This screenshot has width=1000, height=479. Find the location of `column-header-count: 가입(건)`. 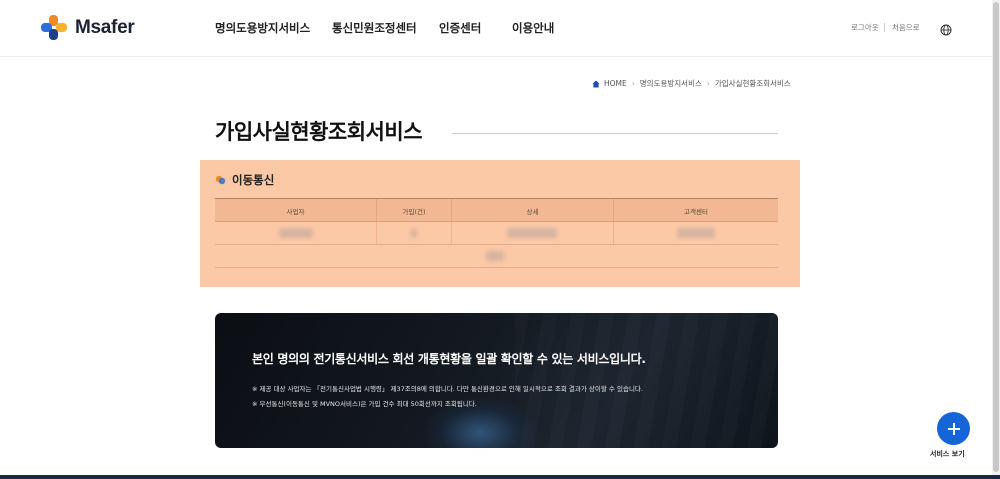

column-header-count: 가입(건) is located at coordinates (414, 212).